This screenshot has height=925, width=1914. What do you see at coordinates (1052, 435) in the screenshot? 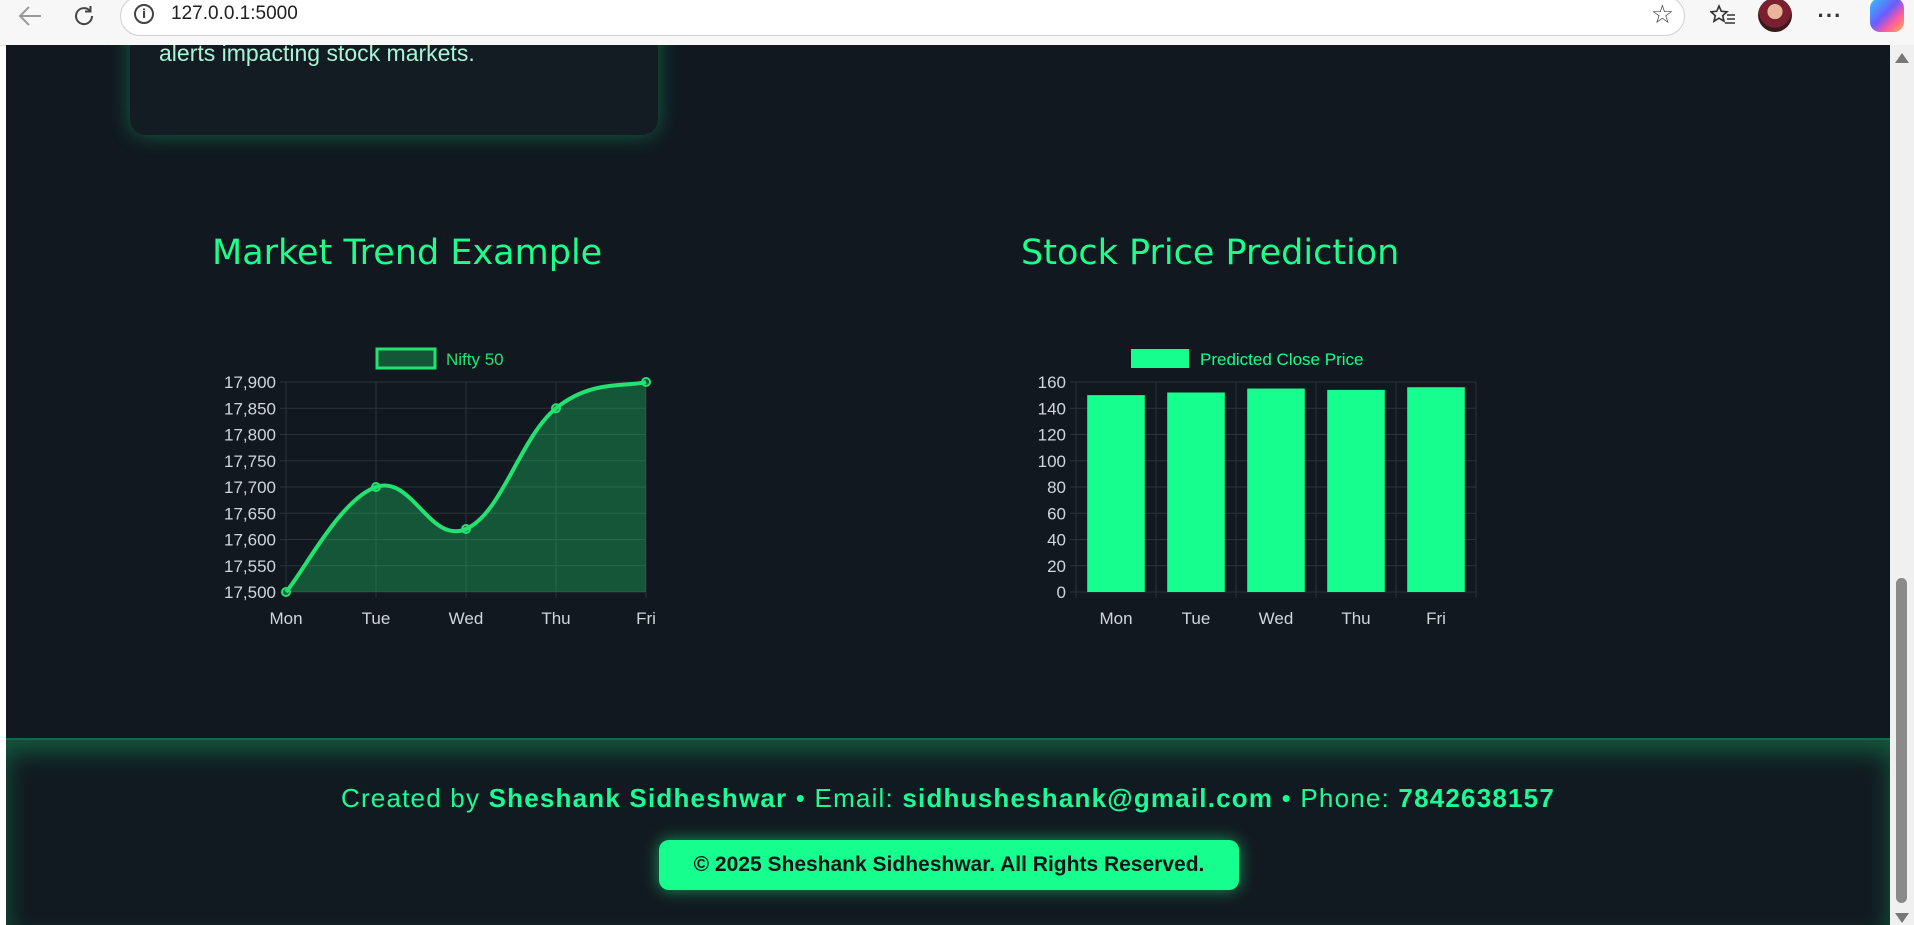
I see `y-tick-label: 120` at bounding box center [1052, 435].